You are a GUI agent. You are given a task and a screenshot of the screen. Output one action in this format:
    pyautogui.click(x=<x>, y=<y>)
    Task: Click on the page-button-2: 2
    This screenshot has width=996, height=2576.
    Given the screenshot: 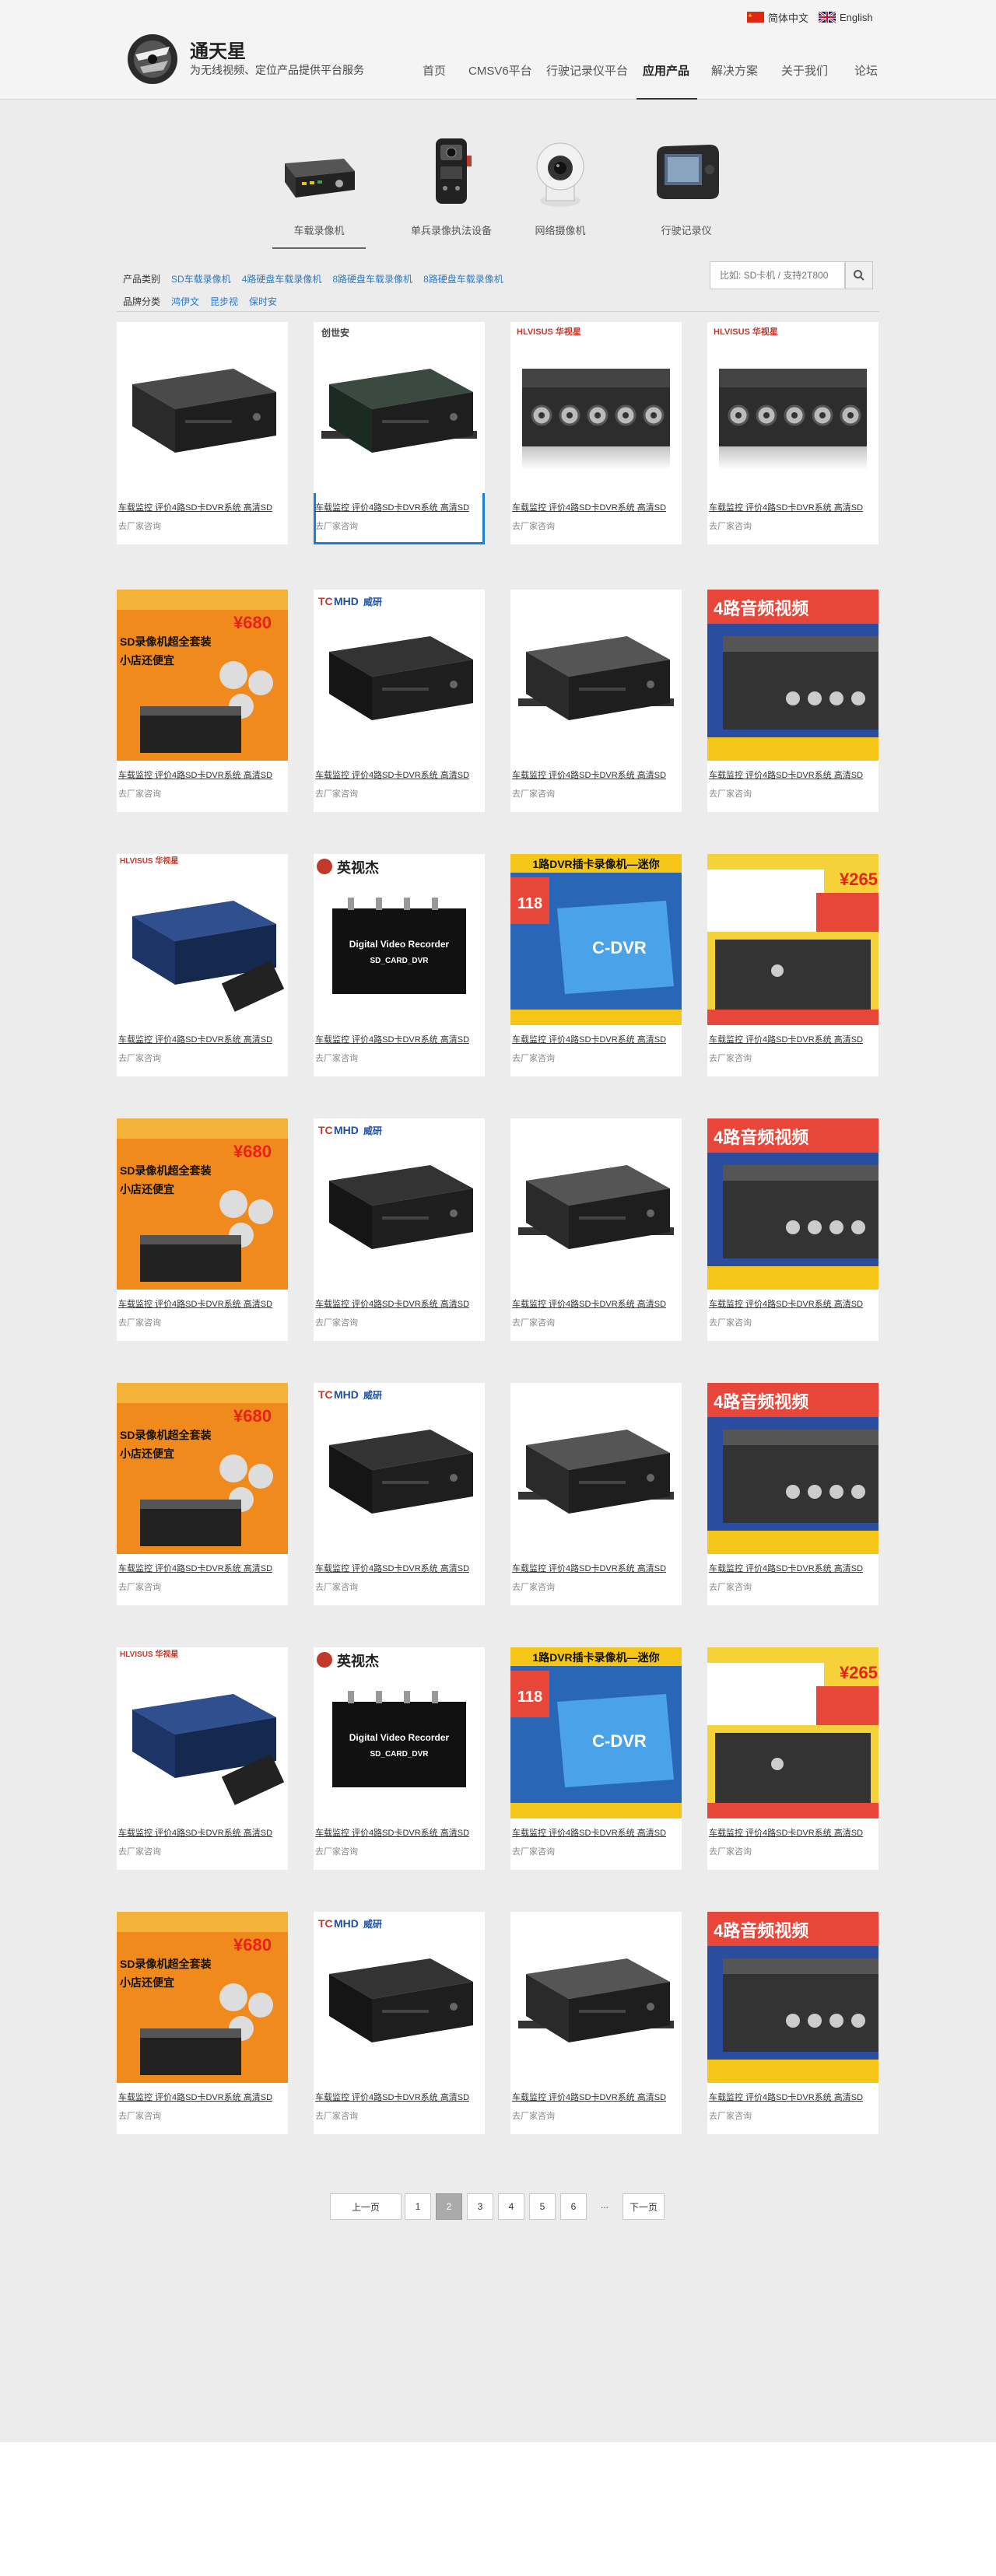 What is the action you would take?
    pyautogui.click(x=449, y=2206)
    